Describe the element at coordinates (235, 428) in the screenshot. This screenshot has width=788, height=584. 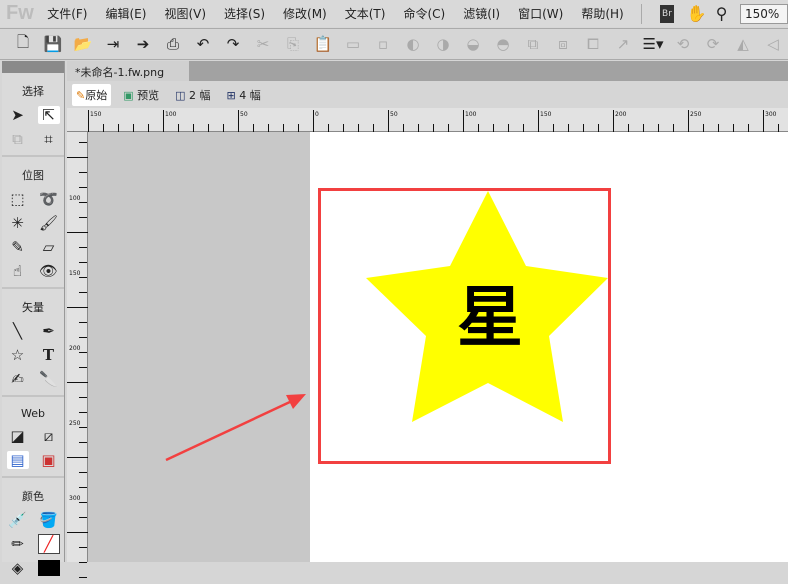
I see `arrow-annotation` at that location.